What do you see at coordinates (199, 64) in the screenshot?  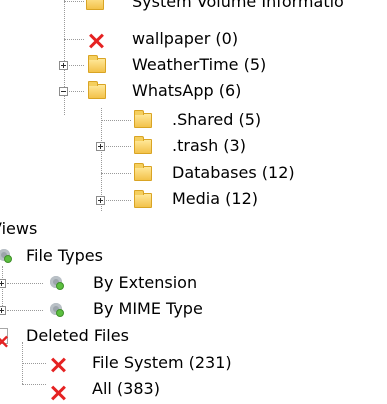 I see `tree-item-label: WeatherTime (5)` at bounding box center [199, 64].